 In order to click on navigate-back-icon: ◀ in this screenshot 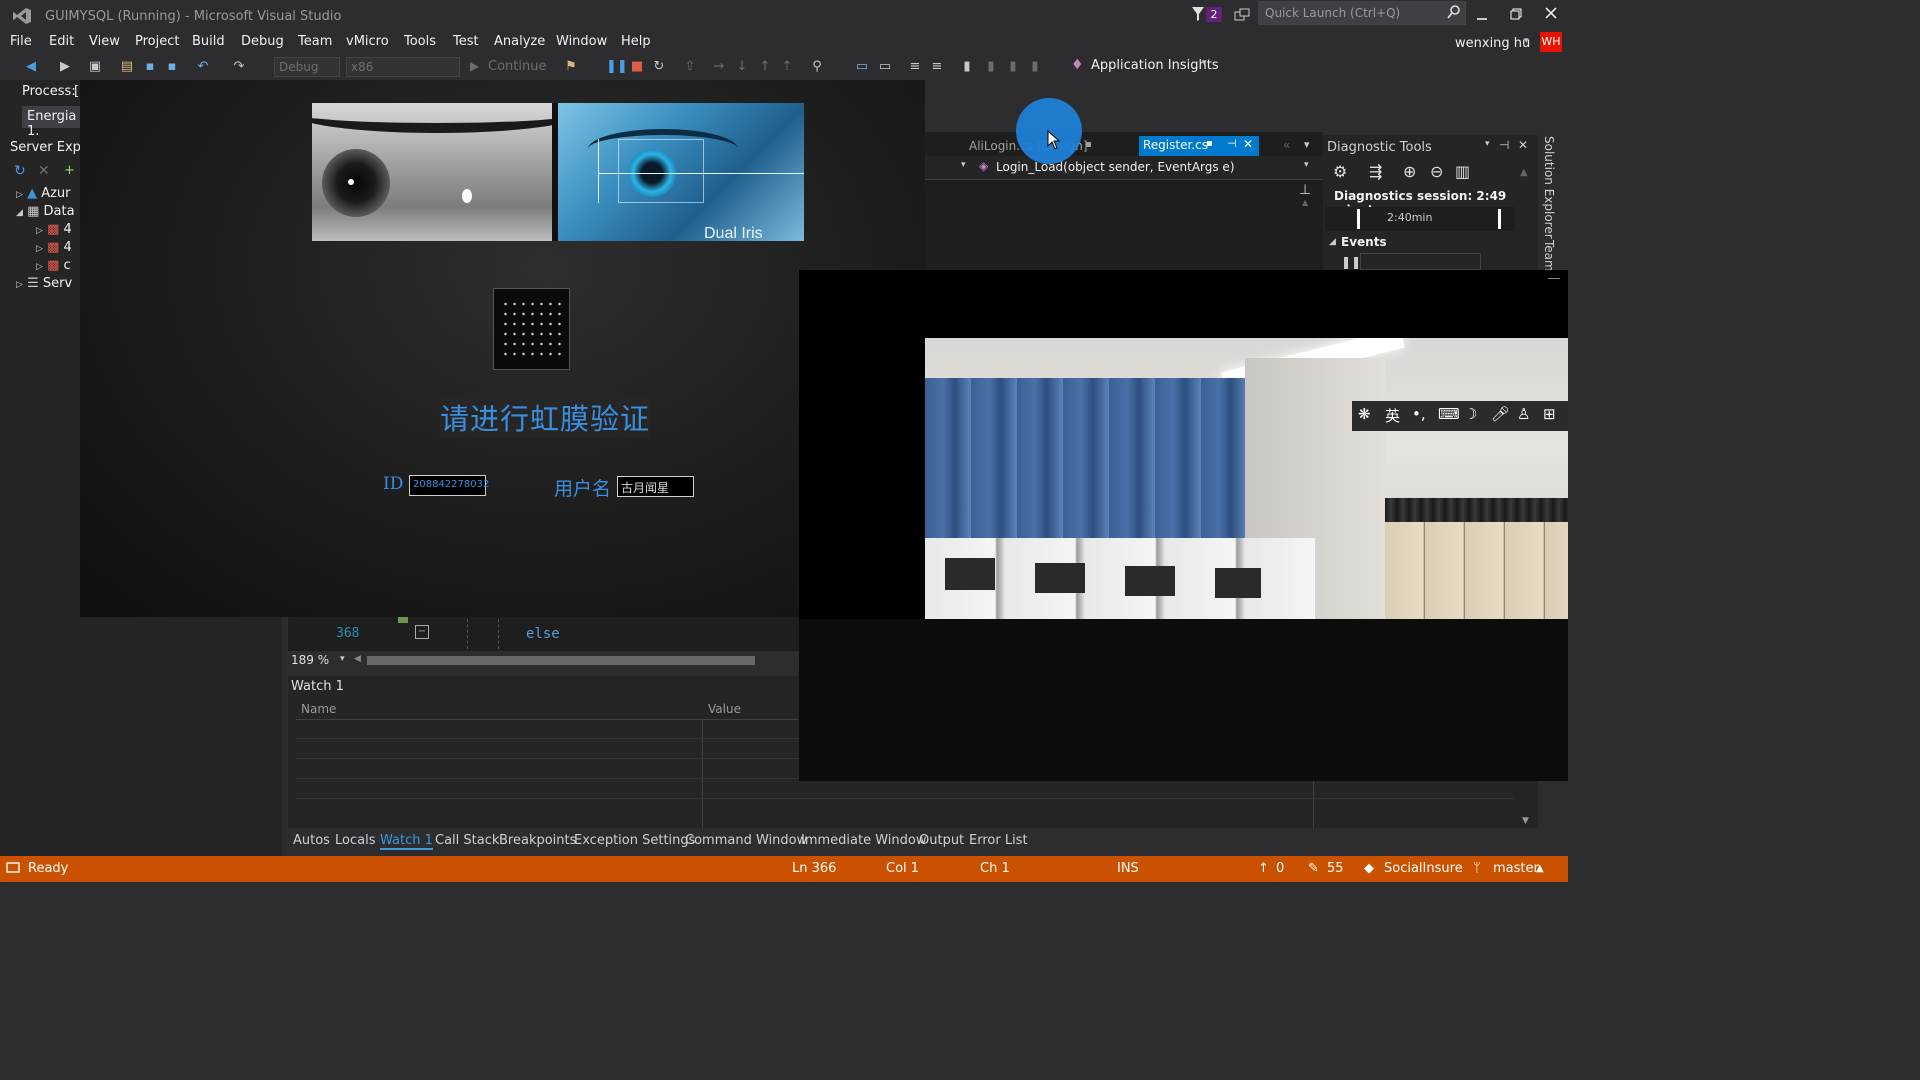, I will do `click(31, 67)`.